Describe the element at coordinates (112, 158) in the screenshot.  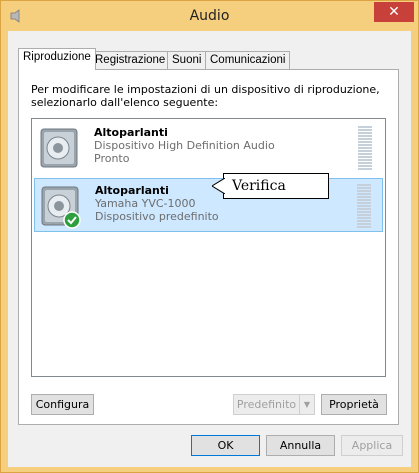
I see `device-status: Pronto` at that location.